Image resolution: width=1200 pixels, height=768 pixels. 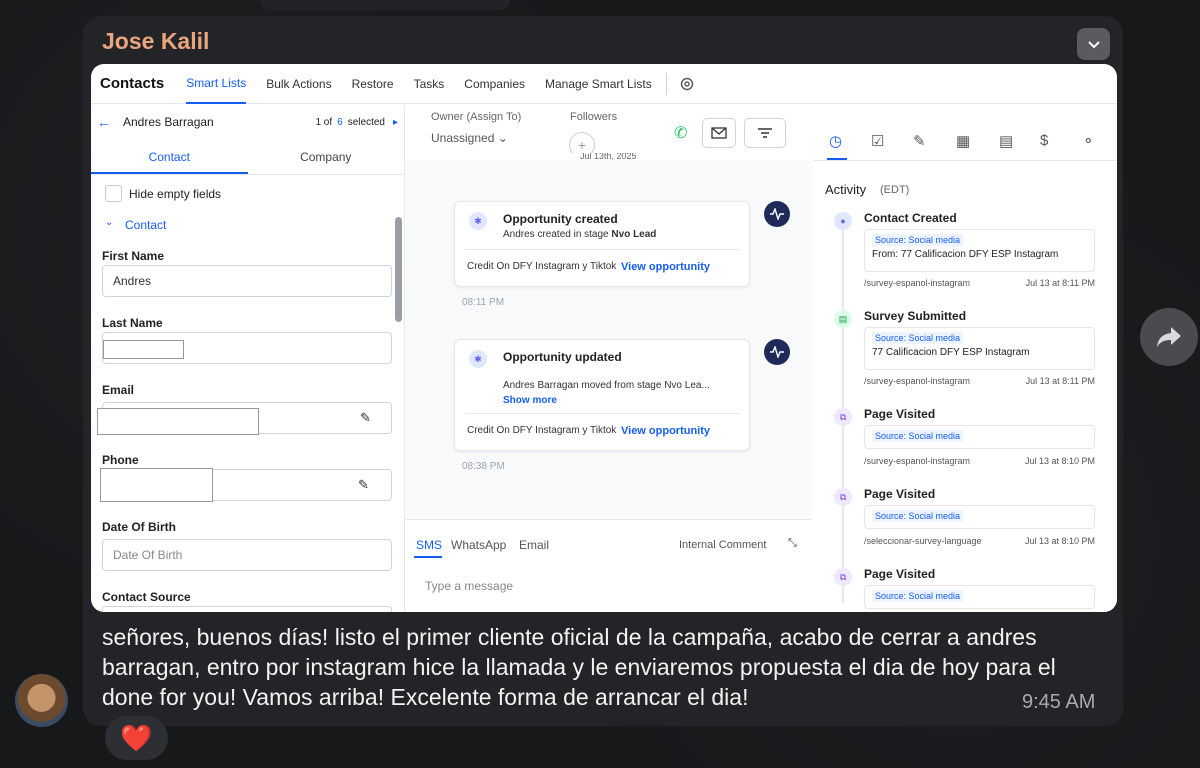 I want to click on dob-field: Date Of Birth, so click(x=247, y=555).